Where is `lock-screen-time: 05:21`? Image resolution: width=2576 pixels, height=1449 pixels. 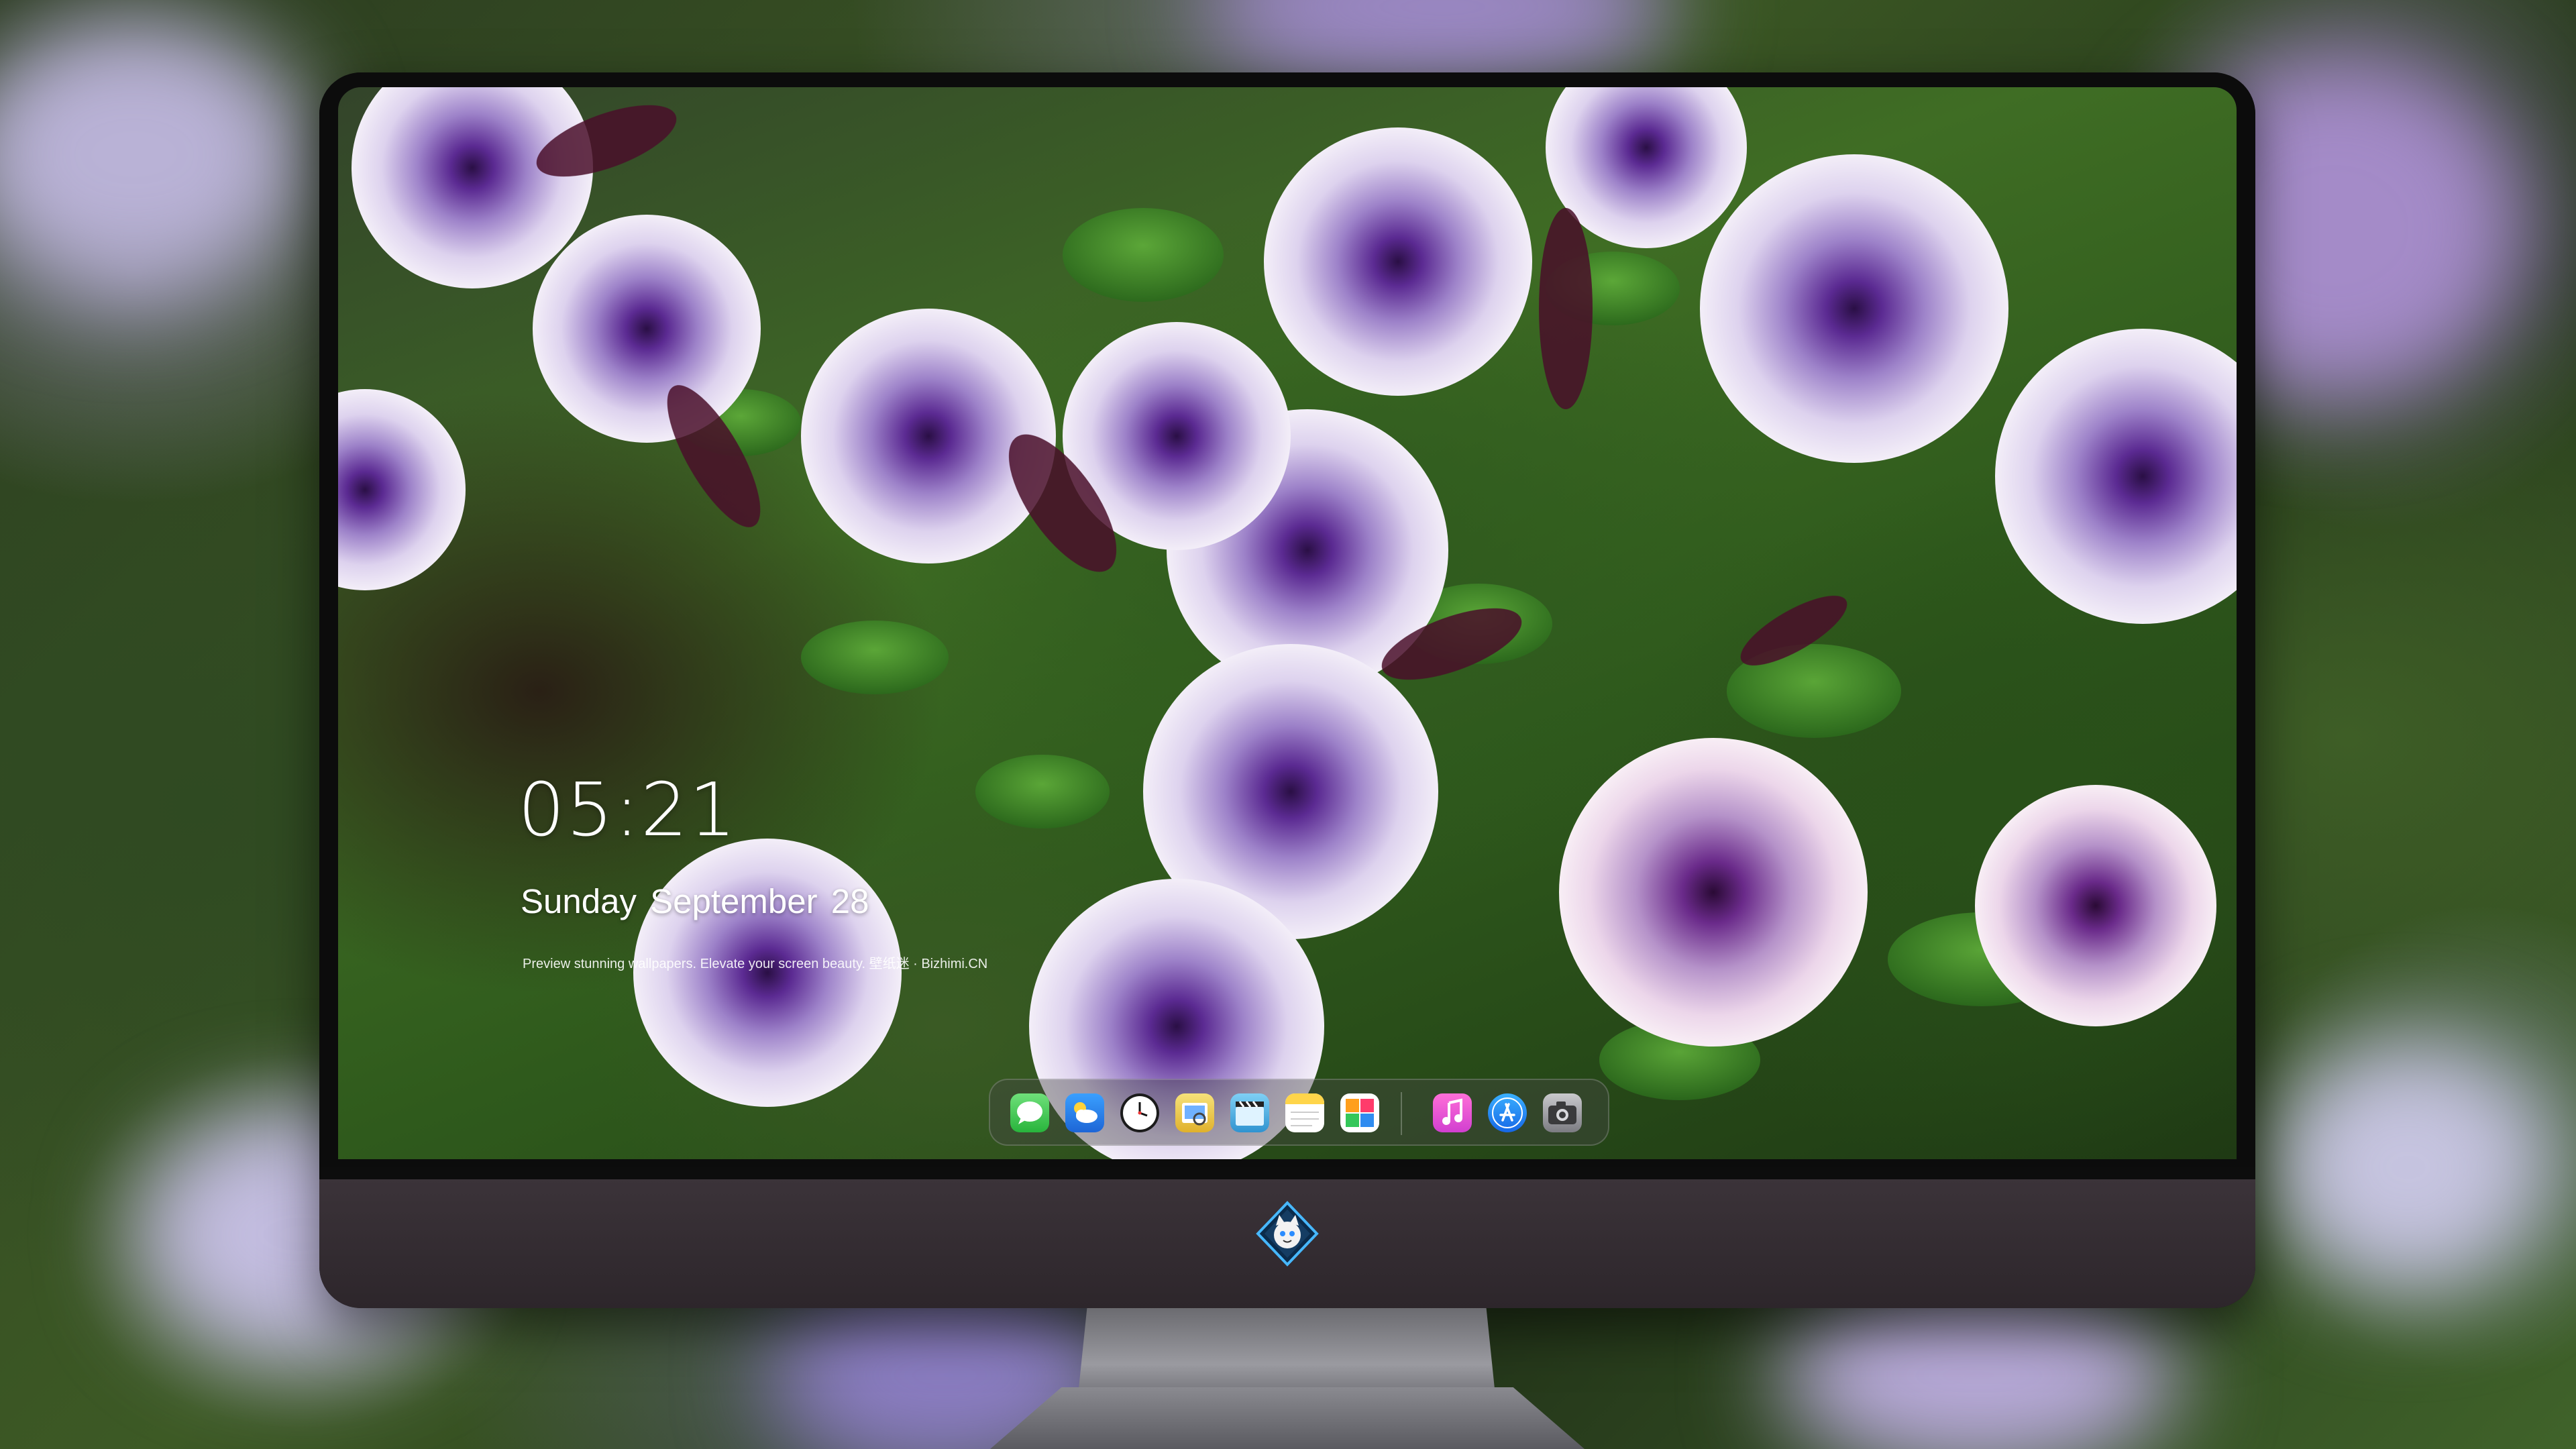
lock-screen-time: 05:21 is located at coordinates (628, 810).